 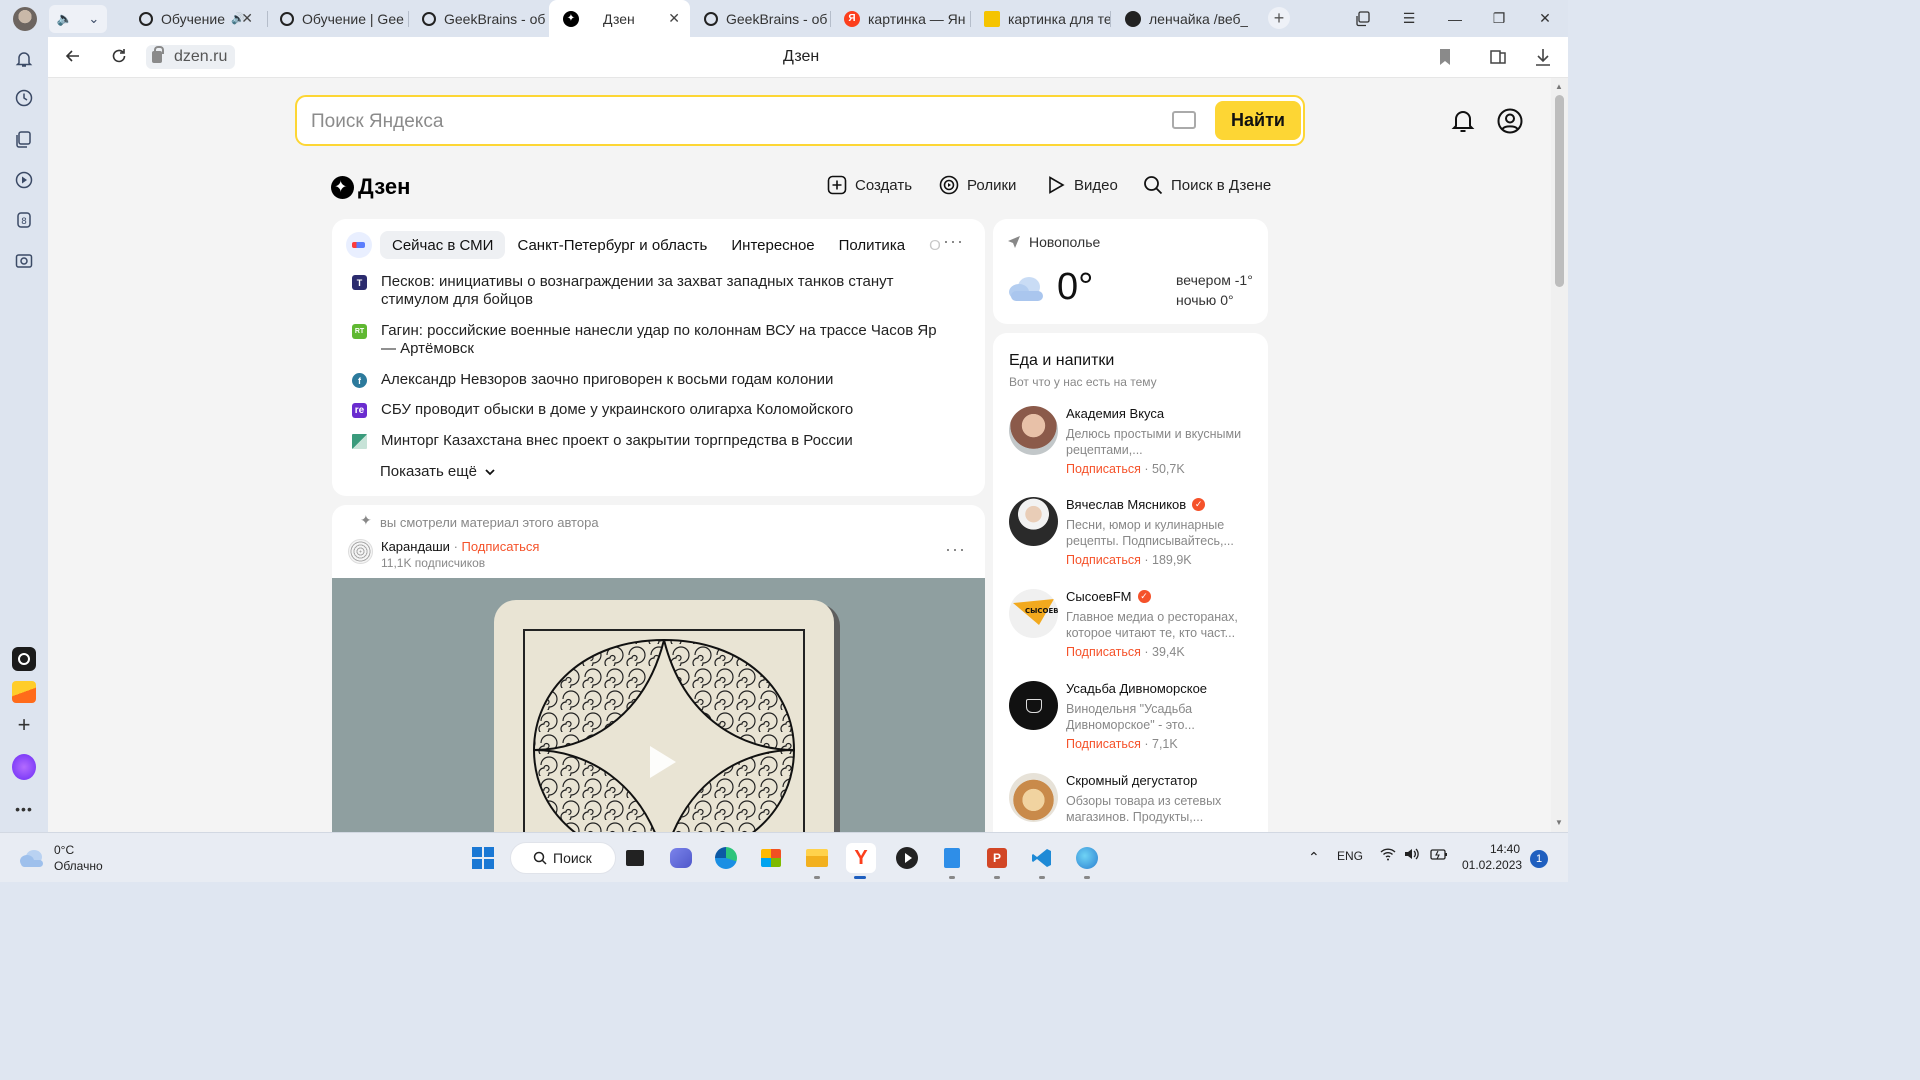 I want to click on powerpoint-icon: P, so click(x=997, y=858).